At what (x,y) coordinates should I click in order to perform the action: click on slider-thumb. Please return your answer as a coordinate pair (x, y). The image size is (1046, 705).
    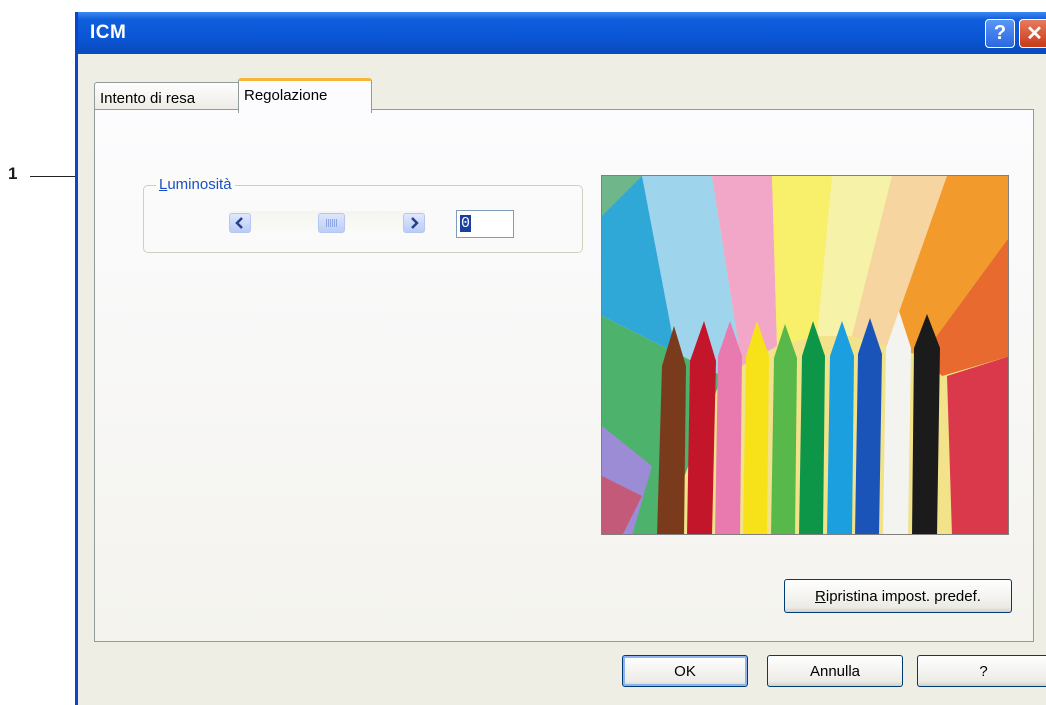
    Looking at the image, I should click on (331, 223).